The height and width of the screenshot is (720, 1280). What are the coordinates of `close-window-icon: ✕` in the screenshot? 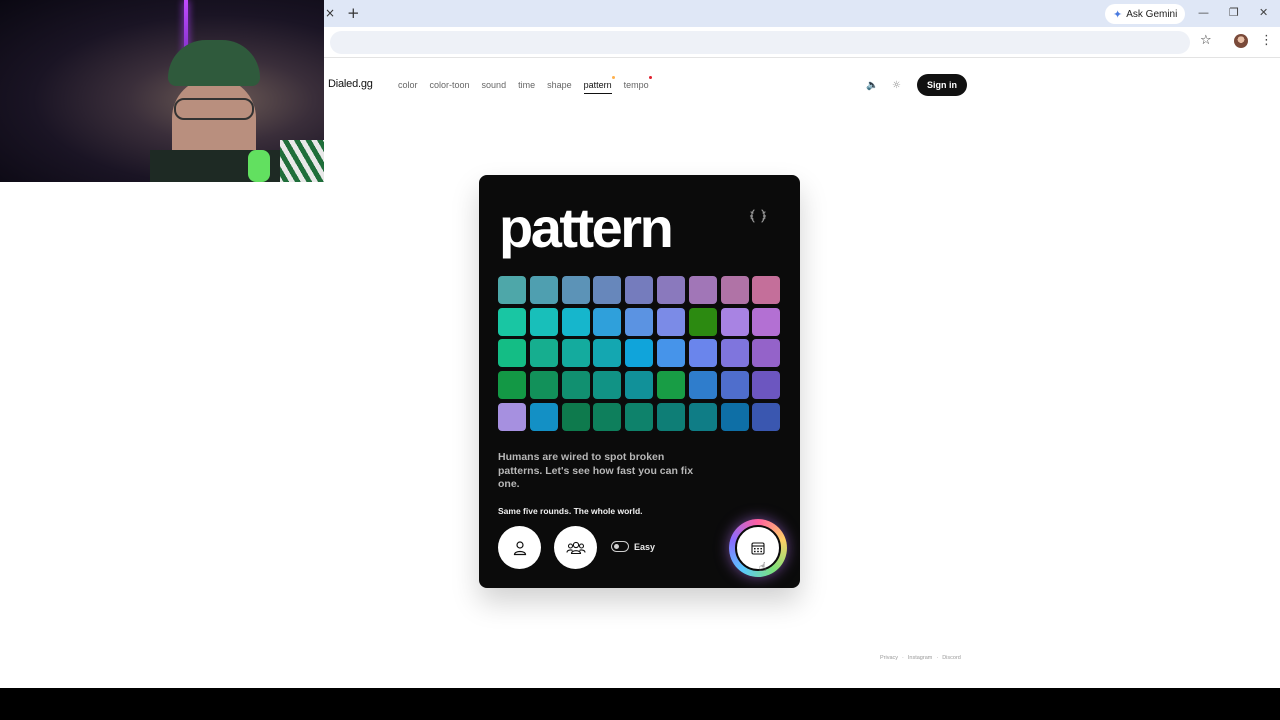 It's located at (1263, 12).